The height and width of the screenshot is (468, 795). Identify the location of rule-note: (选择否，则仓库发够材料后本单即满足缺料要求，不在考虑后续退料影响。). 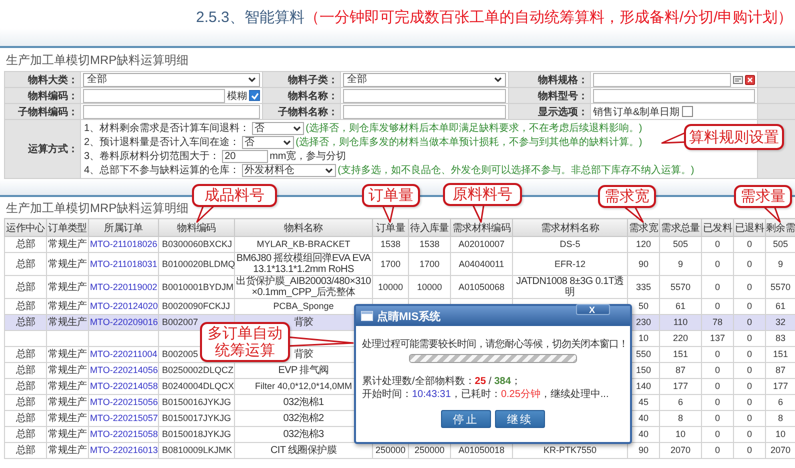
(474, 128).